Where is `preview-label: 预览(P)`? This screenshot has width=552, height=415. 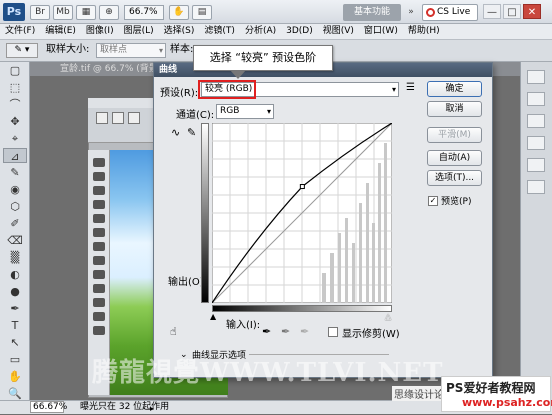 preview-label: 预览(P) is located at coordinates (456, 202).